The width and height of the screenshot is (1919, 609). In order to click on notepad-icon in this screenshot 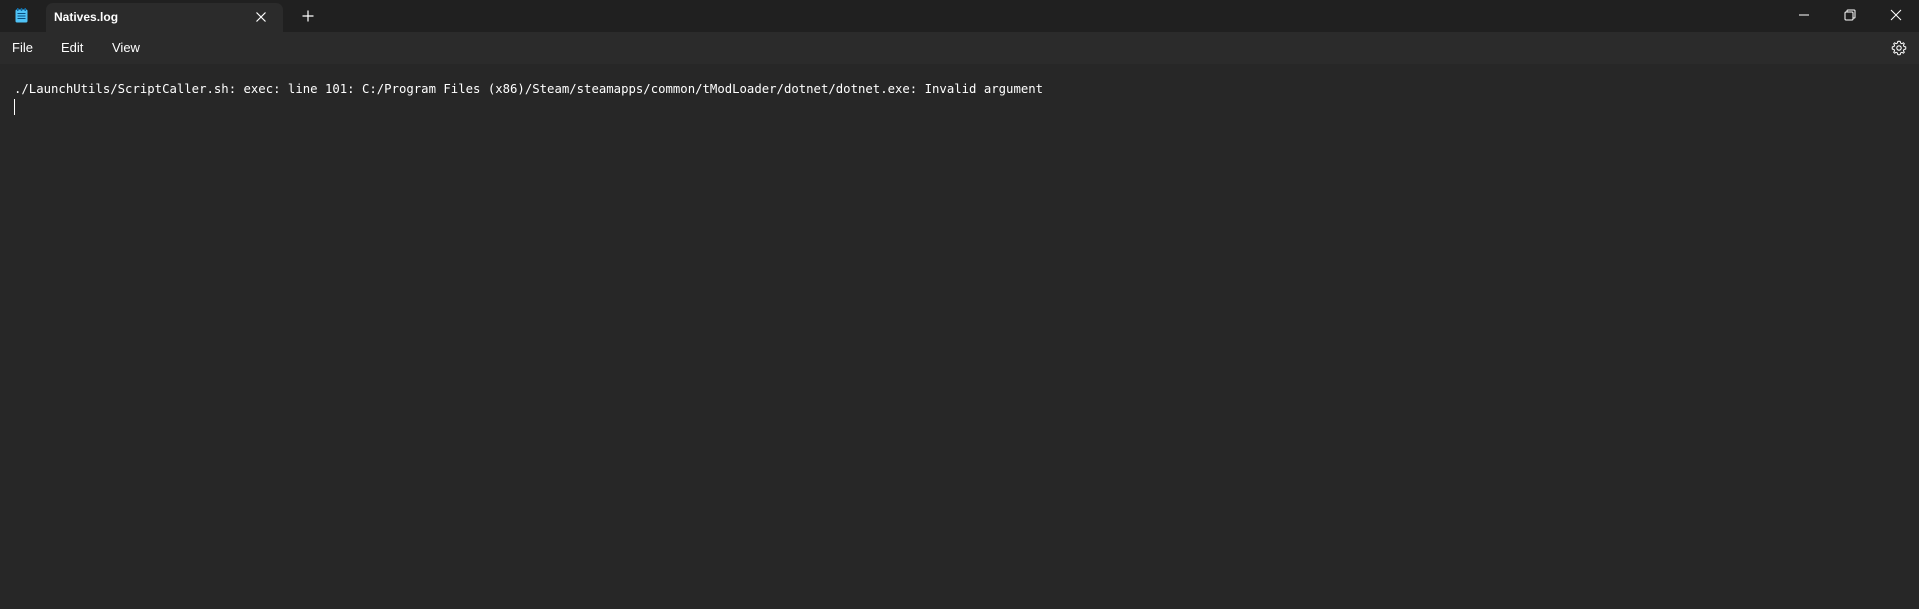, I will do `click(21, 15)`.